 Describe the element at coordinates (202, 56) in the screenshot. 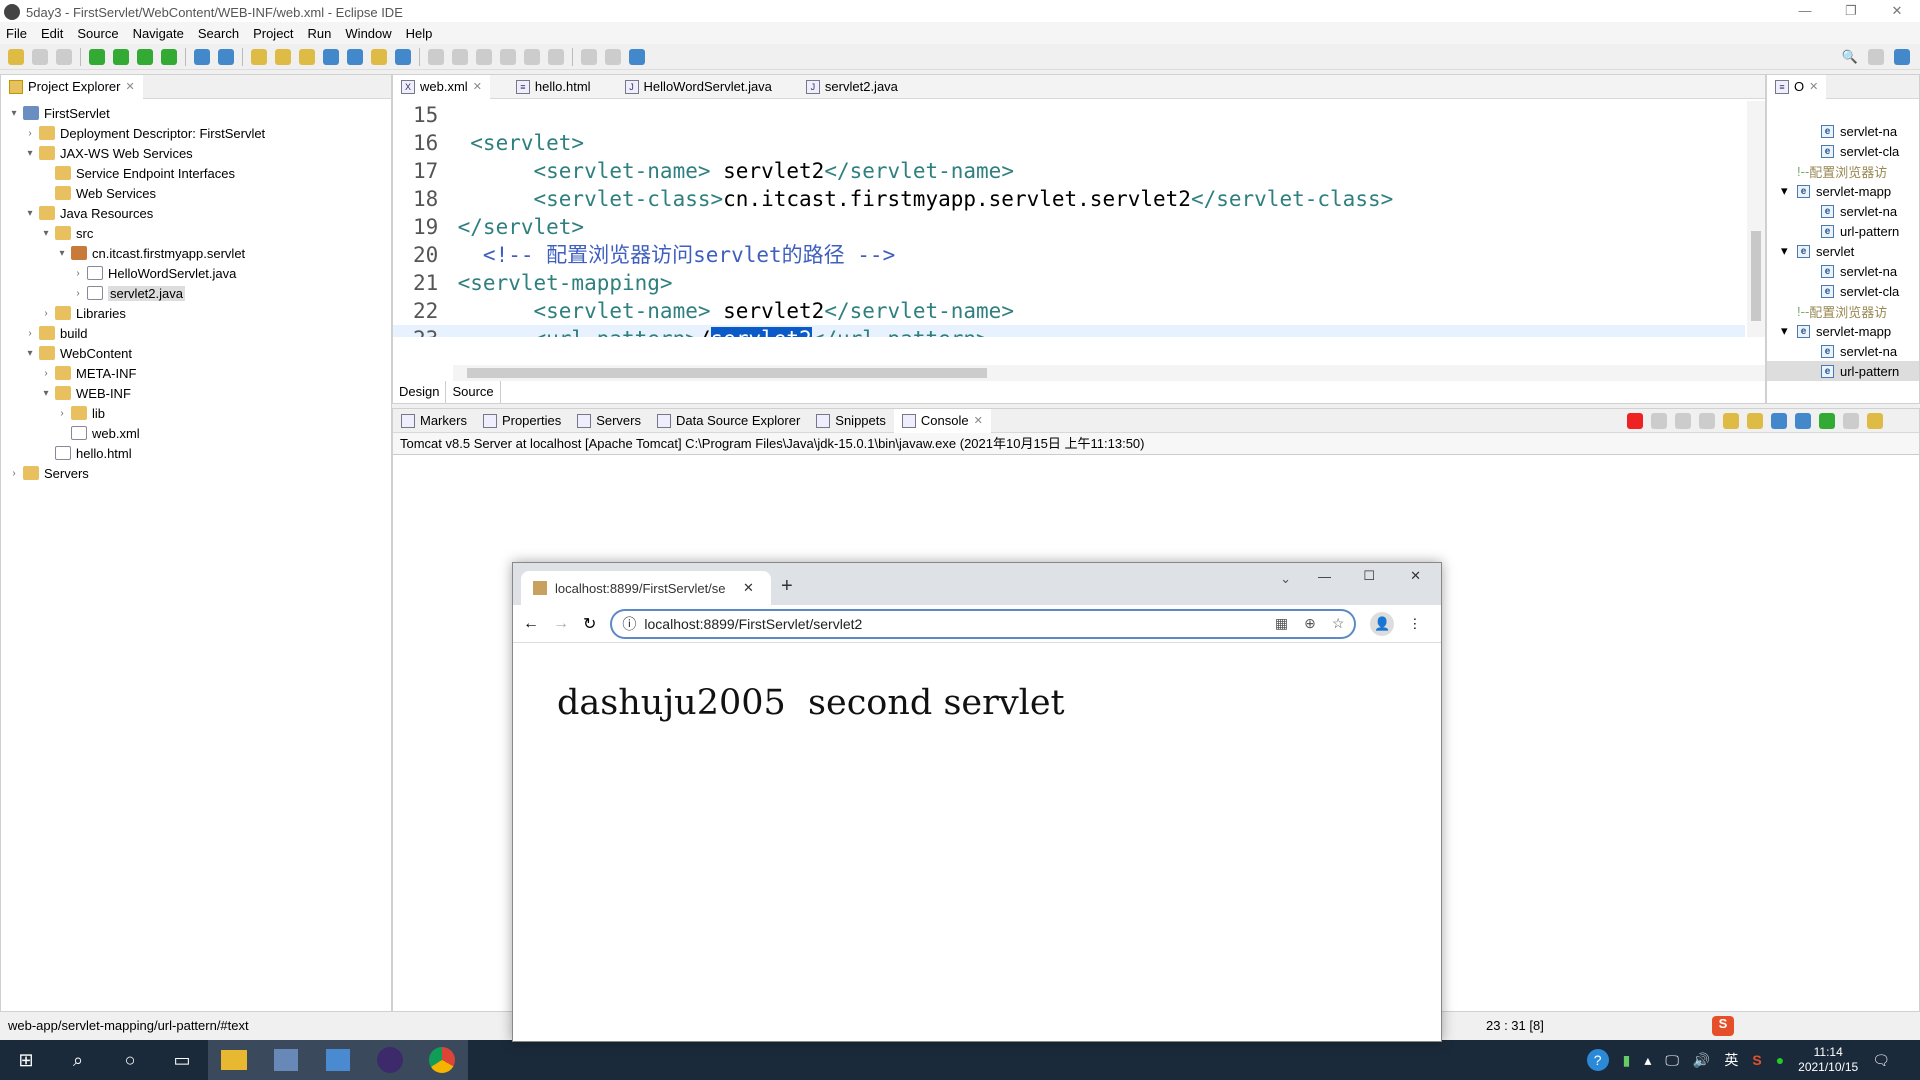

I see `new-server-icon` at that location.